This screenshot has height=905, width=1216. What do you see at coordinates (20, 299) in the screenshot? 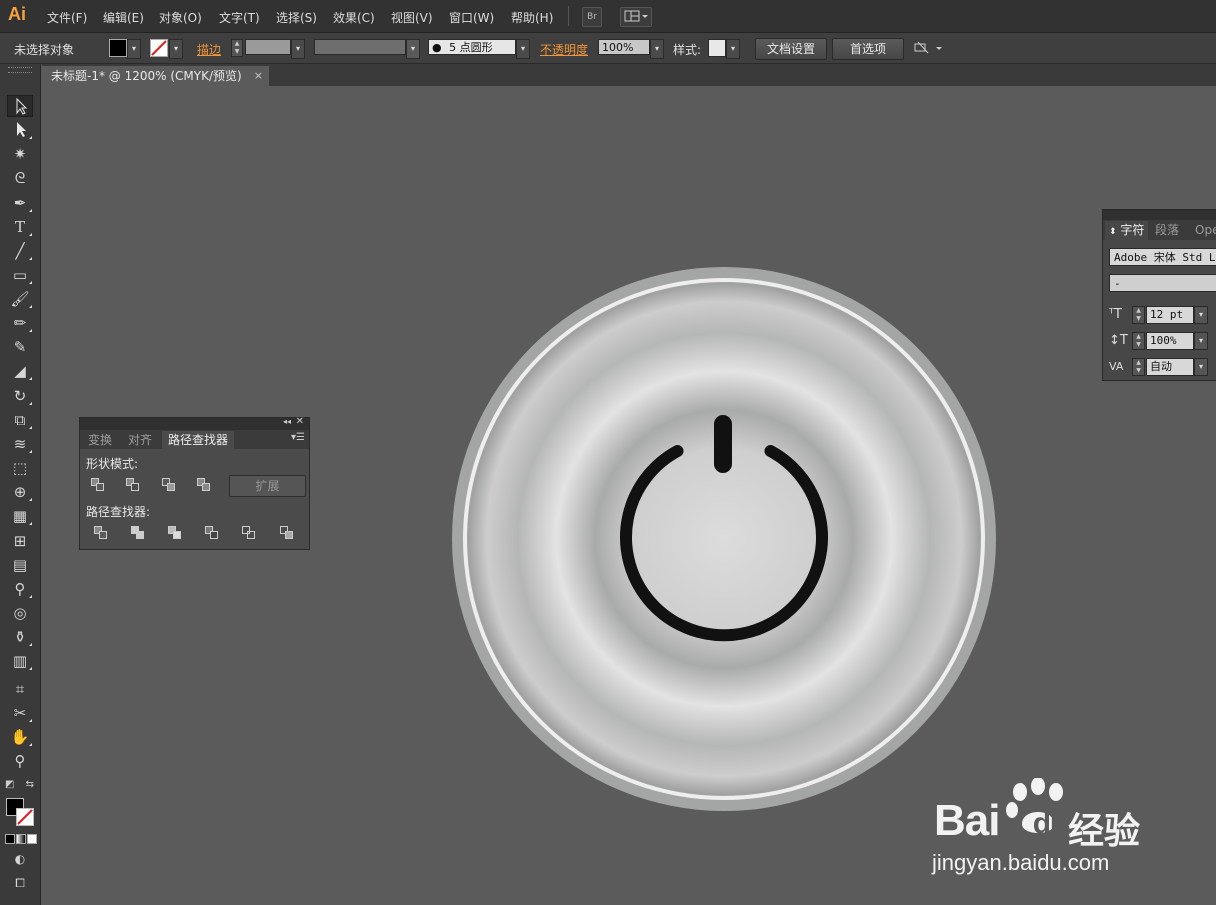
I see `paintbrush-tool: 🖌` at bounding box center [20, 299].